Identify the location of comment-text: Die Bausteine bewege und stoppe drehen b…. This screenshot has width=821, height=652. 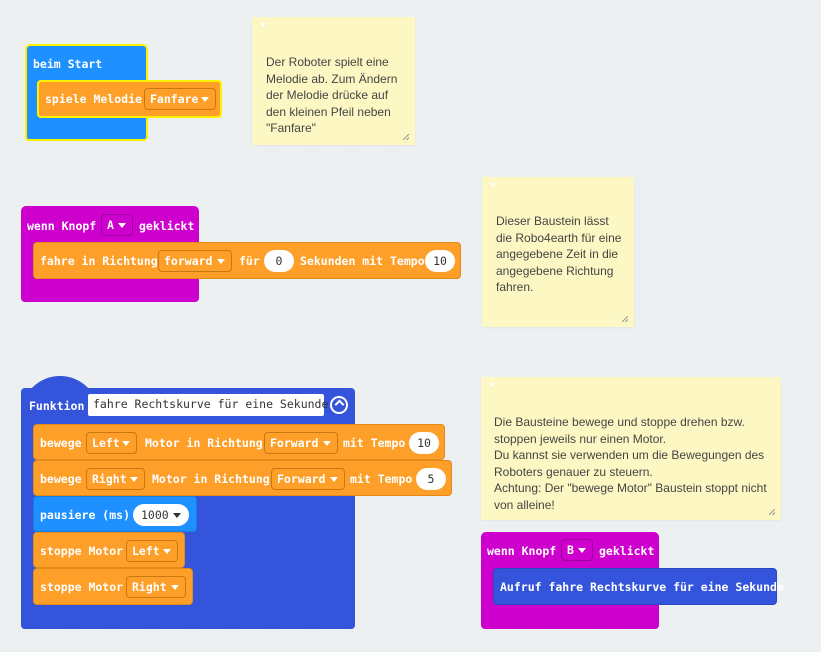
(630, 463).